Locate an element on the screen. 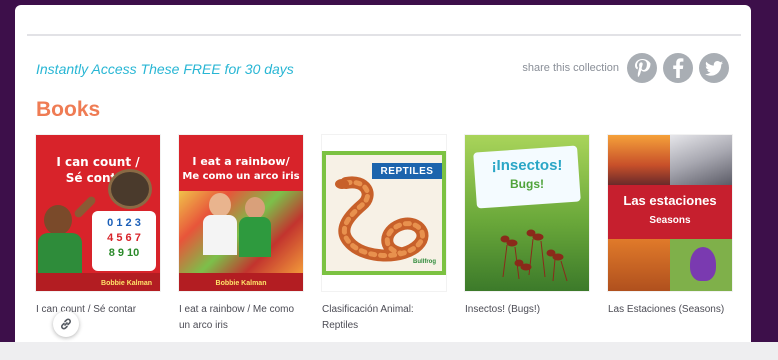  cover-publisher: Bullfrog is located at coordinates (424, 262).